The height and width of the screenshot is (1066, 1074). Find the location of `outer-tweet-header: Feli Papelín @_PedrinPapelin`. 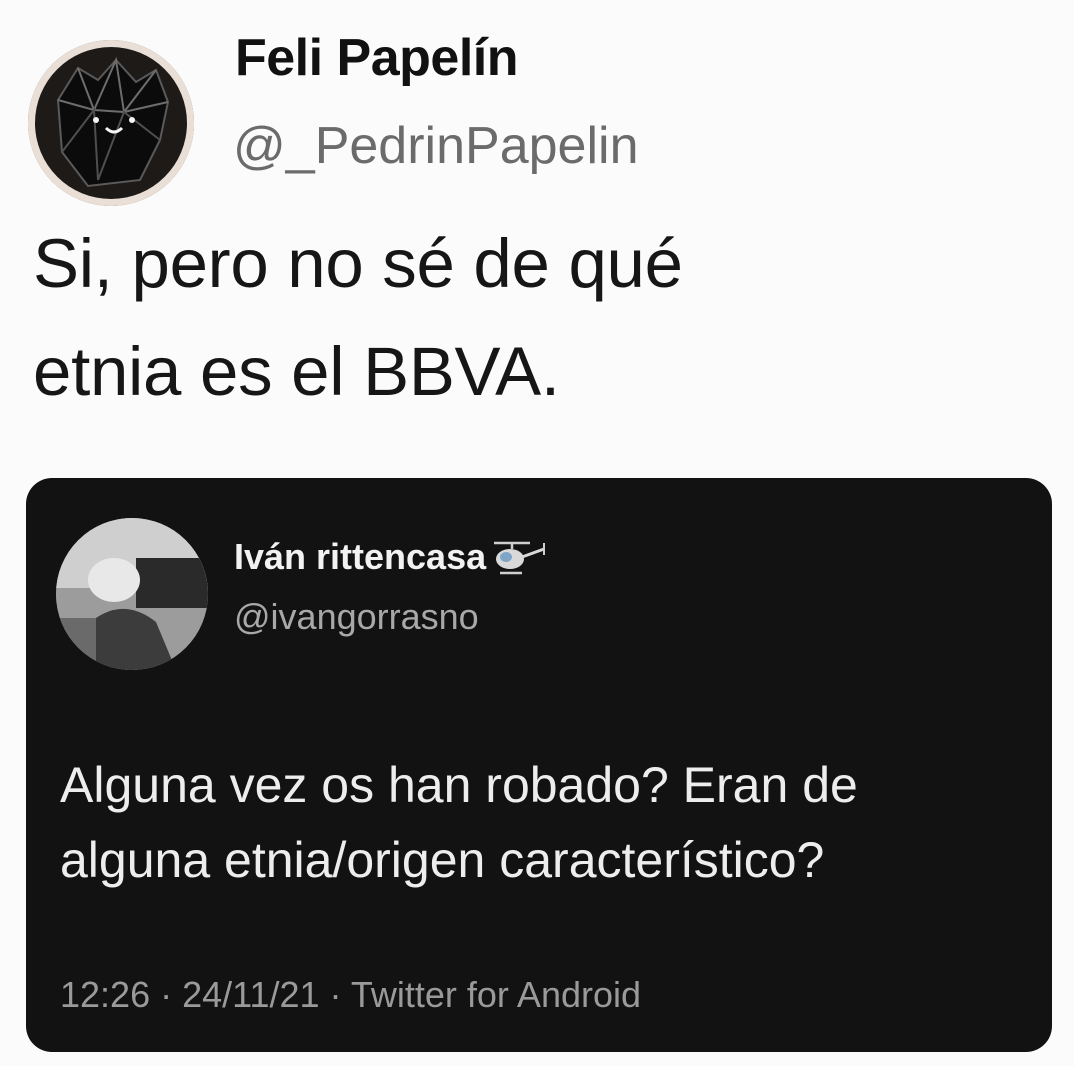

outer-tweet-header: Feli Papelín @_PedrinPapelin is located at coordinates (478, 114).